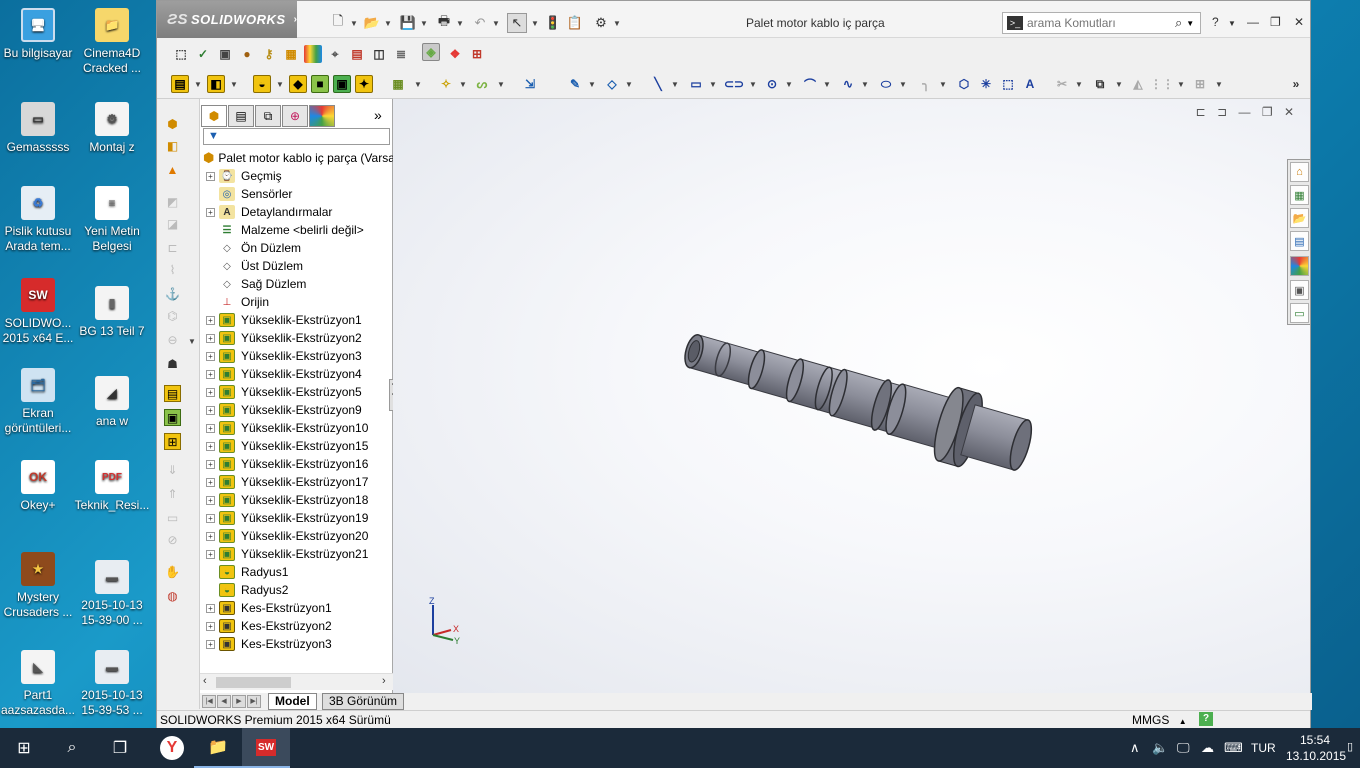 Image resolution: width=1360 pixels, height=768 pixels. Describe the element at coordinates (172, 145) in the screenshot. I see `revolved-boss-icon: ◧` at that location.